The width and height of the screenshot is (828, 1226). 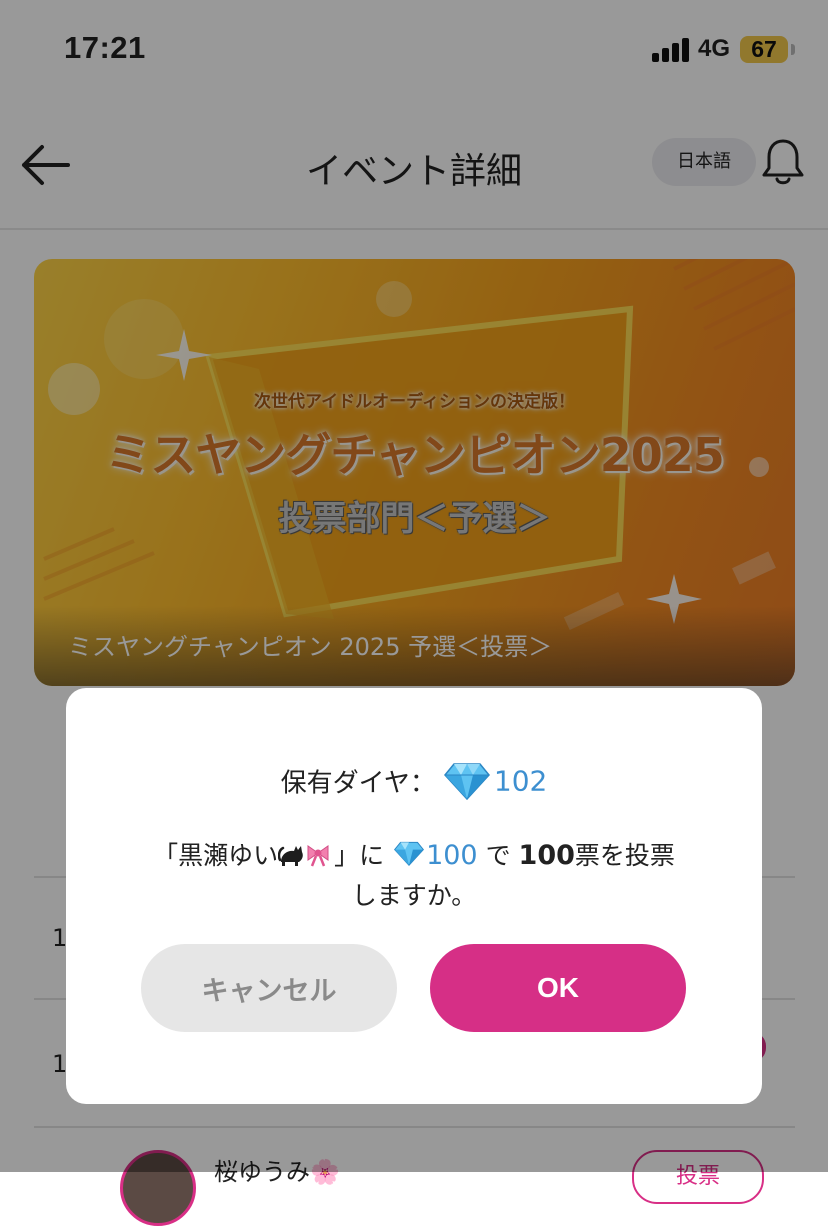 What do you see at coordinates (546, 855) in the screenshot?
I see `vote-count: 100` at bounding box center [546, 855].